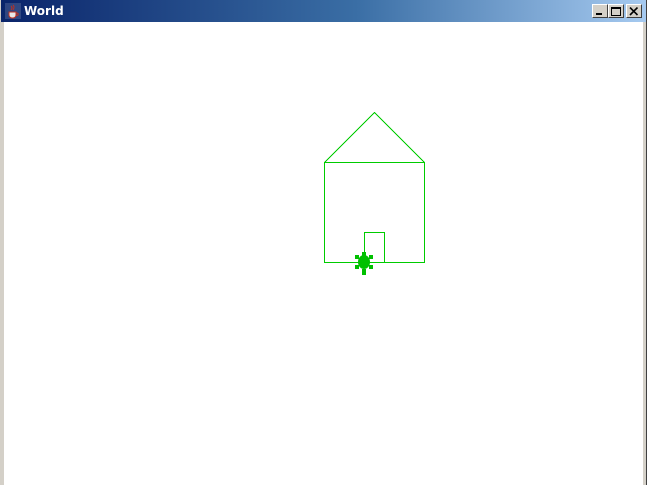  I want to click on minimize-button, so click(600, 11).